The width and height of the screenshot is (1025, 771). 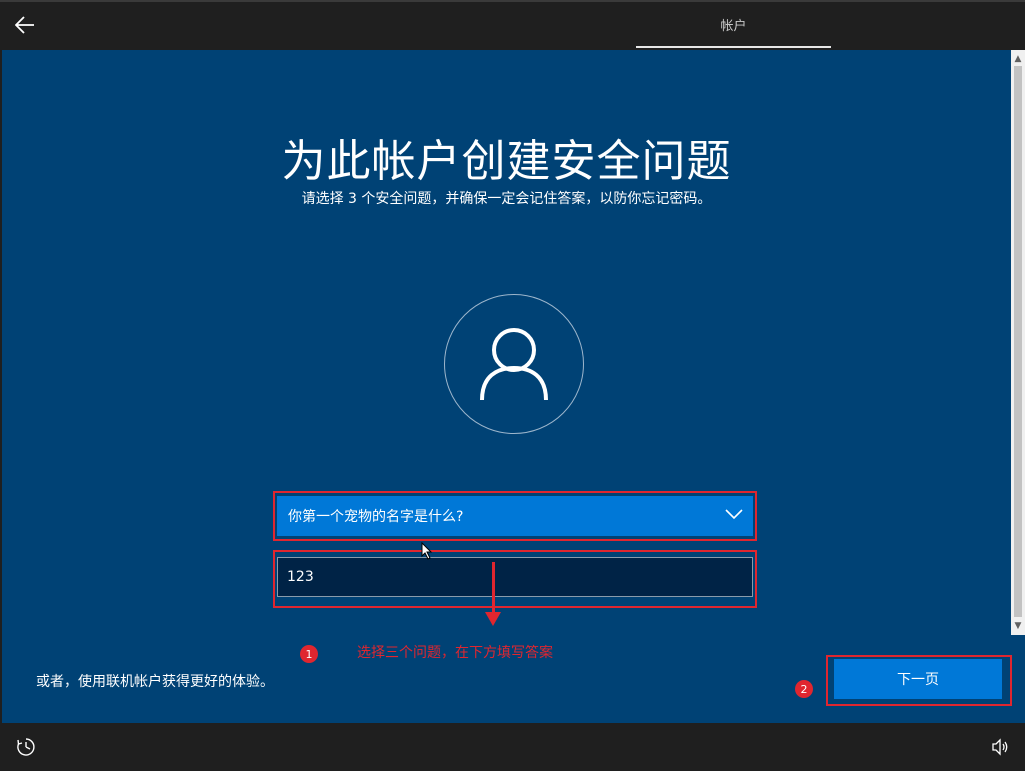 What do you see at coordinates (493, 619) in the screenshot?
I see `annotation-arrow-head` at bounding box center [493, 619].